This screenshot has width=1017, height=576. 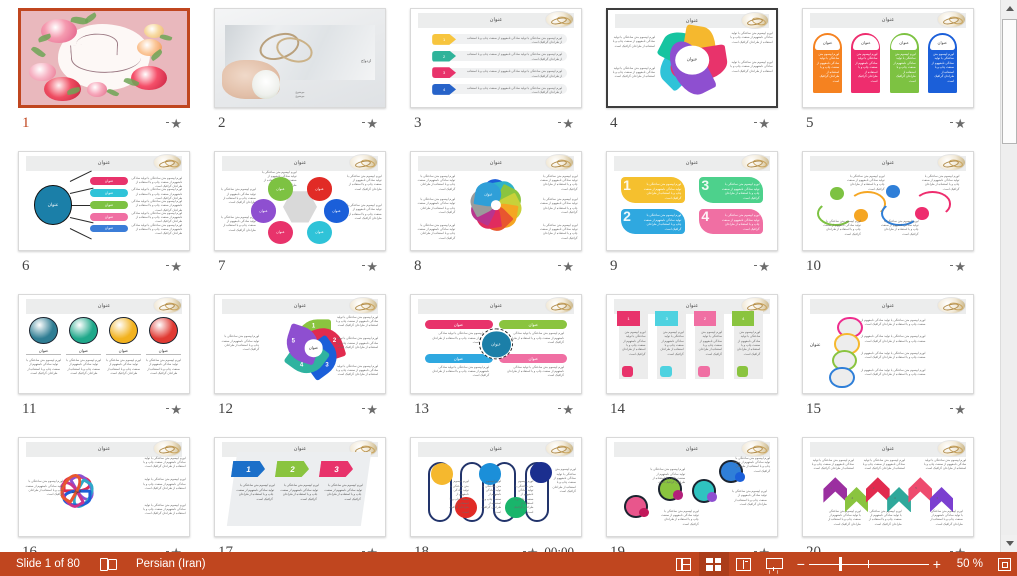 What do you see at coordinates (801, 564) in the screenshot?
I see `zoom-out-button: −` at bounding box center [801, 564].